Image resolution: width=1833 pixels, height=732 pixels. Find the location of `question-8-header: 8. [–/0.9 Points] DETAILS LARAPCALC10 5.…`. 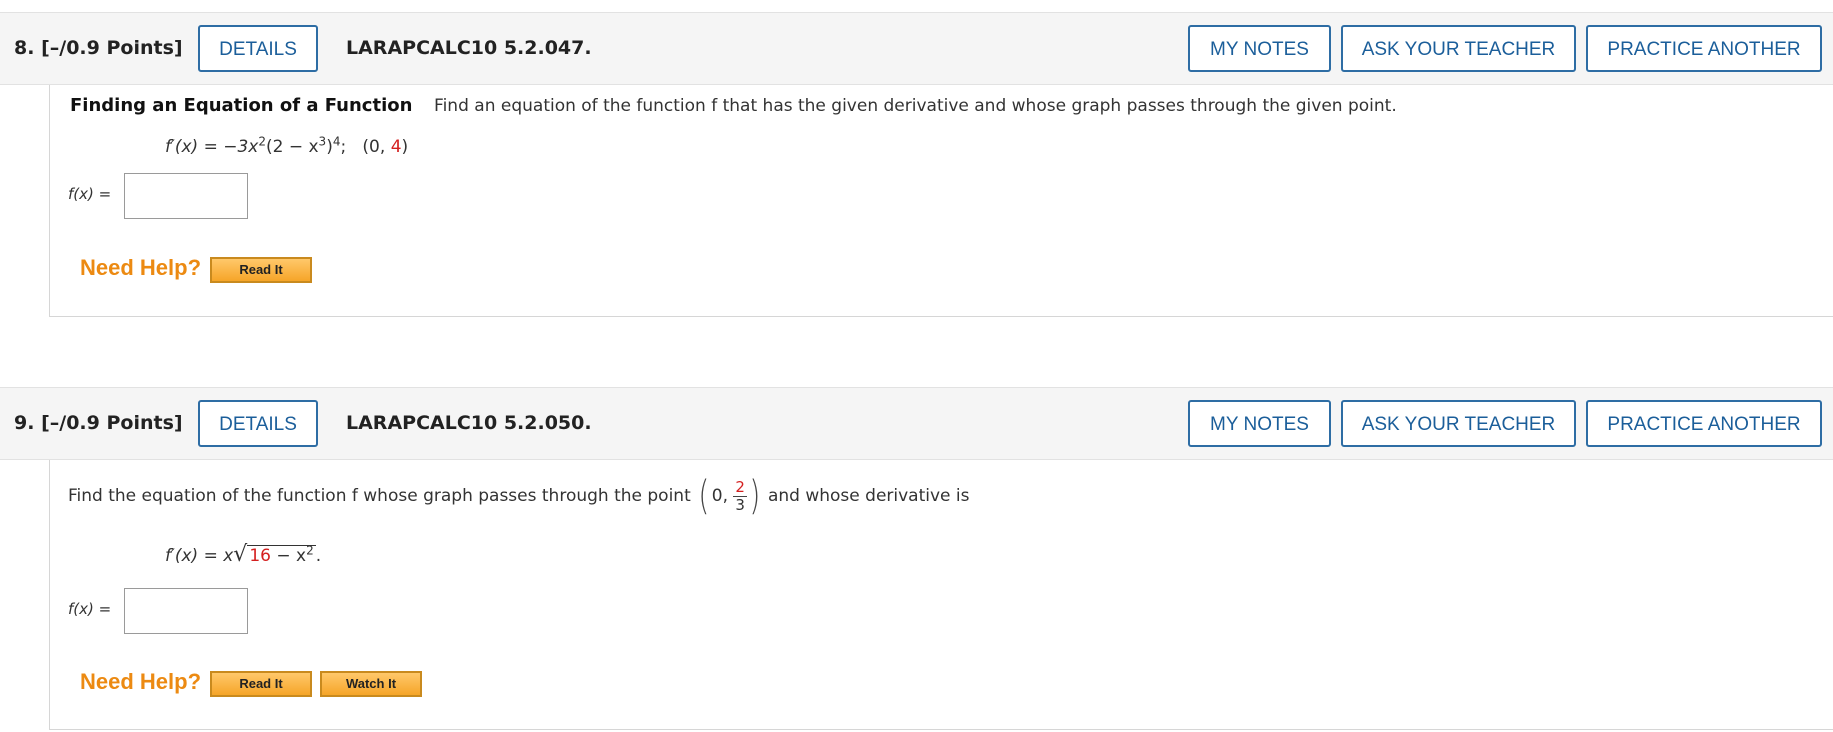

question-8-header: 8. [–/0.9 Points] DETAILS LARAPCALC10 5.… is located at coordinates (916, 48).